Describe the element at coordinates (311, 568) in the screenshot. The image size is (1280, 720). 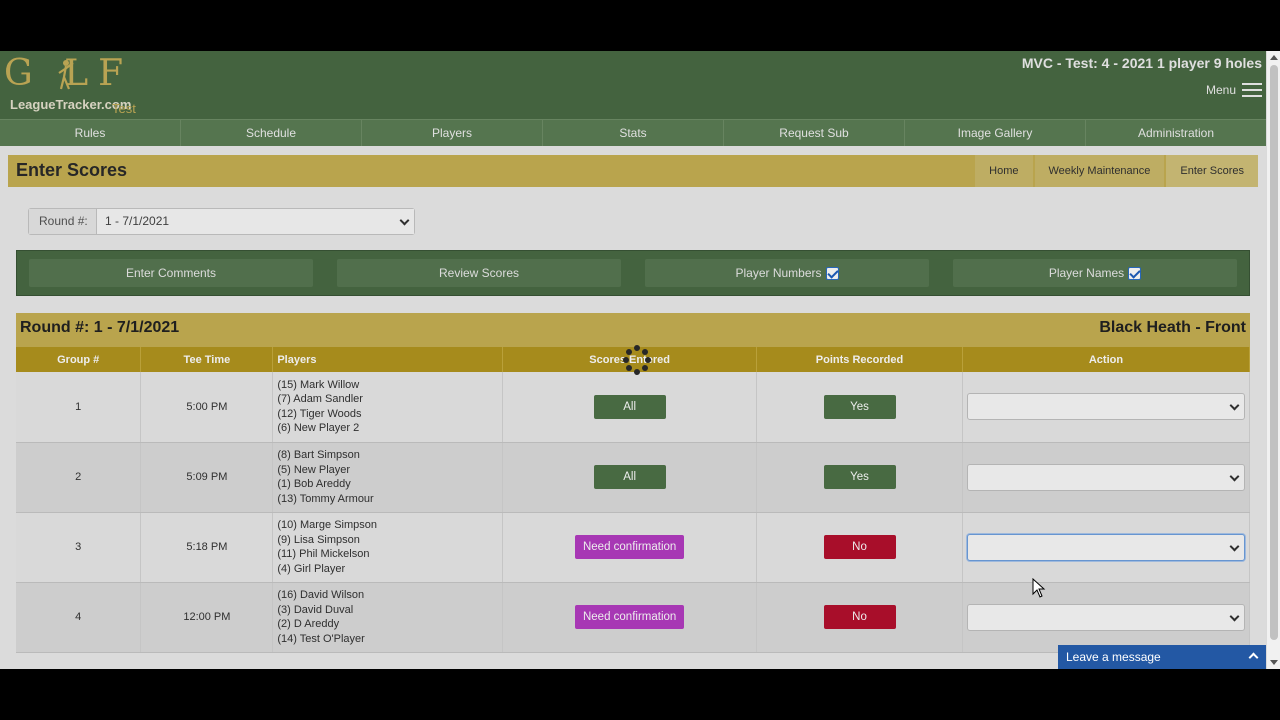
I see `player-name: (4) Girl Player` at that location.